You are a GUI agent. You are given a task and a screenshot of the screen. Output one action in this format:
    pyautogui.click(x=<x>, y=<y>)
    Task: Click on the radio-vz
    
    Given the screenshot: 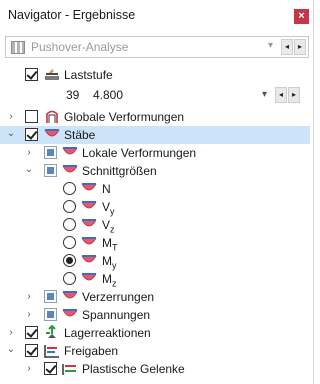 What is the action you would take?
    pyautogui.click(x=69, y=224)
    